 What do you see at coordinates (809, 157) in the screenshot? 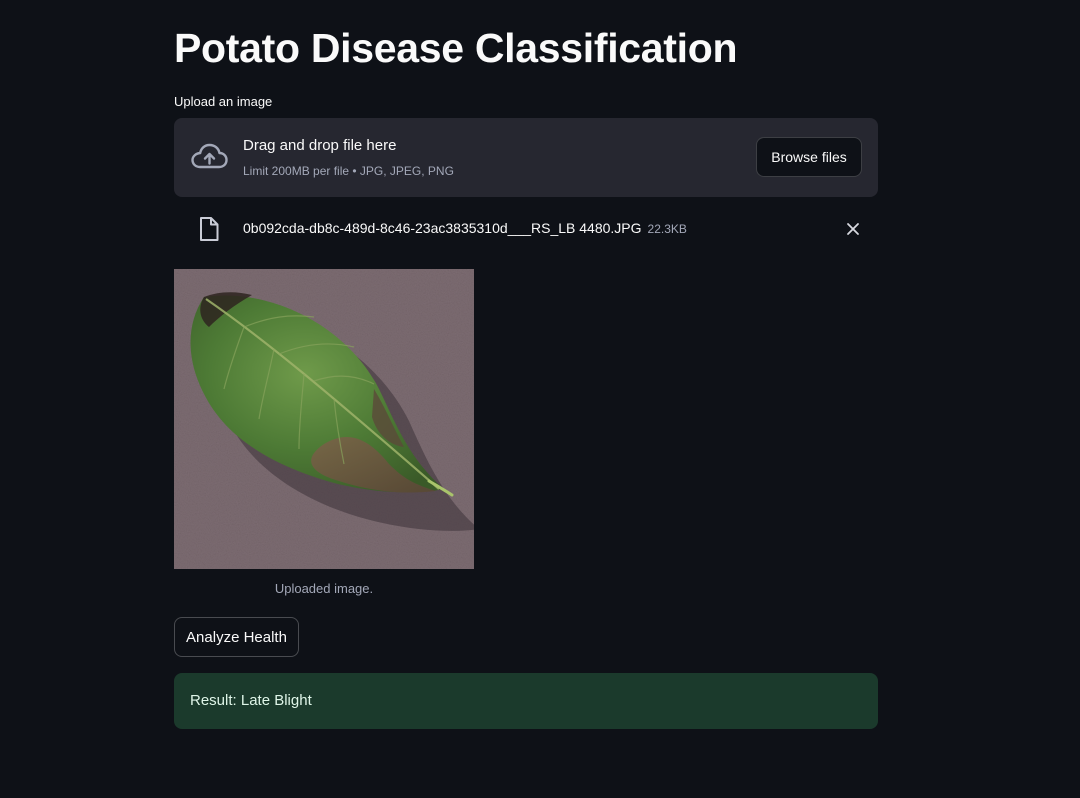
I see `browse-files-button: Browse files` at bounding box center [809, 157].